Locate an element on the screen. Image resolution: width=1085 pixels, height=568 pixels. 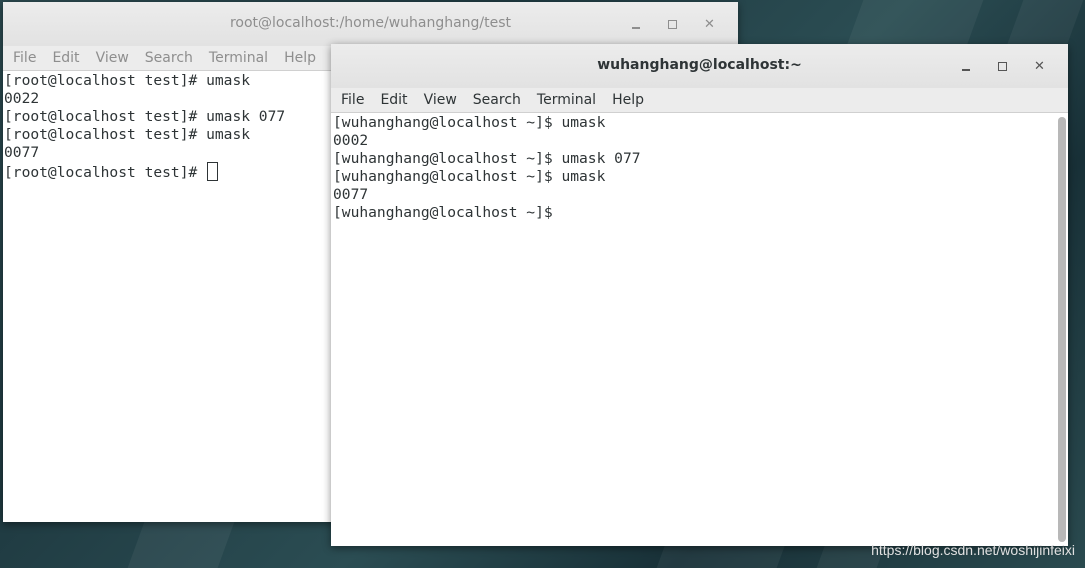
terminal-cursor is located at coordinates (213, 171).